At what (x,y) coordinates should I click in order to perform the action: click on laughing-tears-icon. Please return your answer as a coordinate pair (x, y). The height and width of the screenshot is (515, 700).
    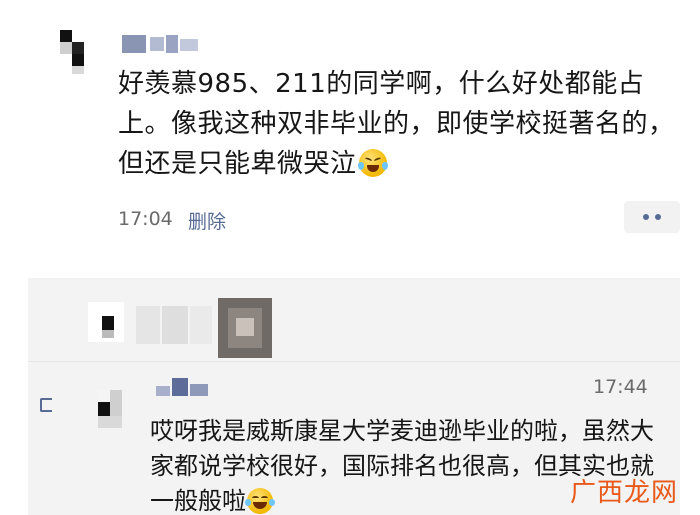
    Looking at the image, I should click on (260, 501).